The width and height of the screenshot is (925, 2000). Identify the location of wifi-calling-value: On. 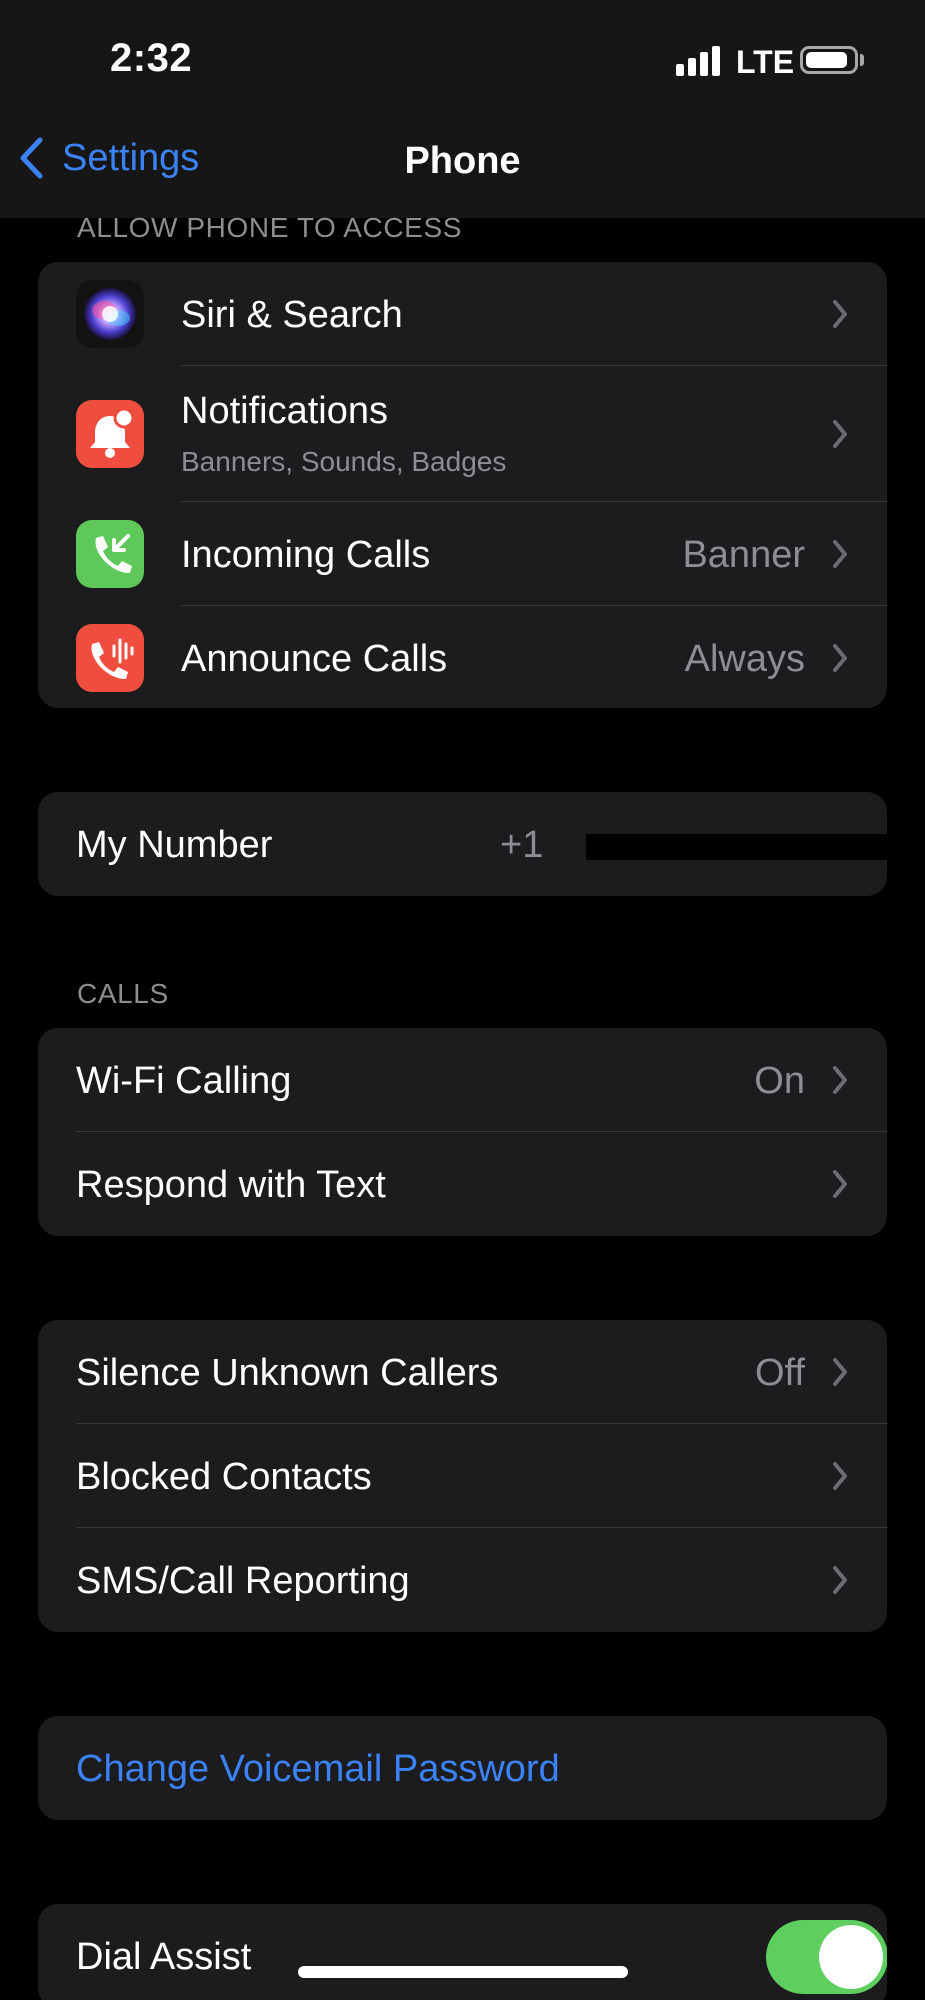
(779, 1081).